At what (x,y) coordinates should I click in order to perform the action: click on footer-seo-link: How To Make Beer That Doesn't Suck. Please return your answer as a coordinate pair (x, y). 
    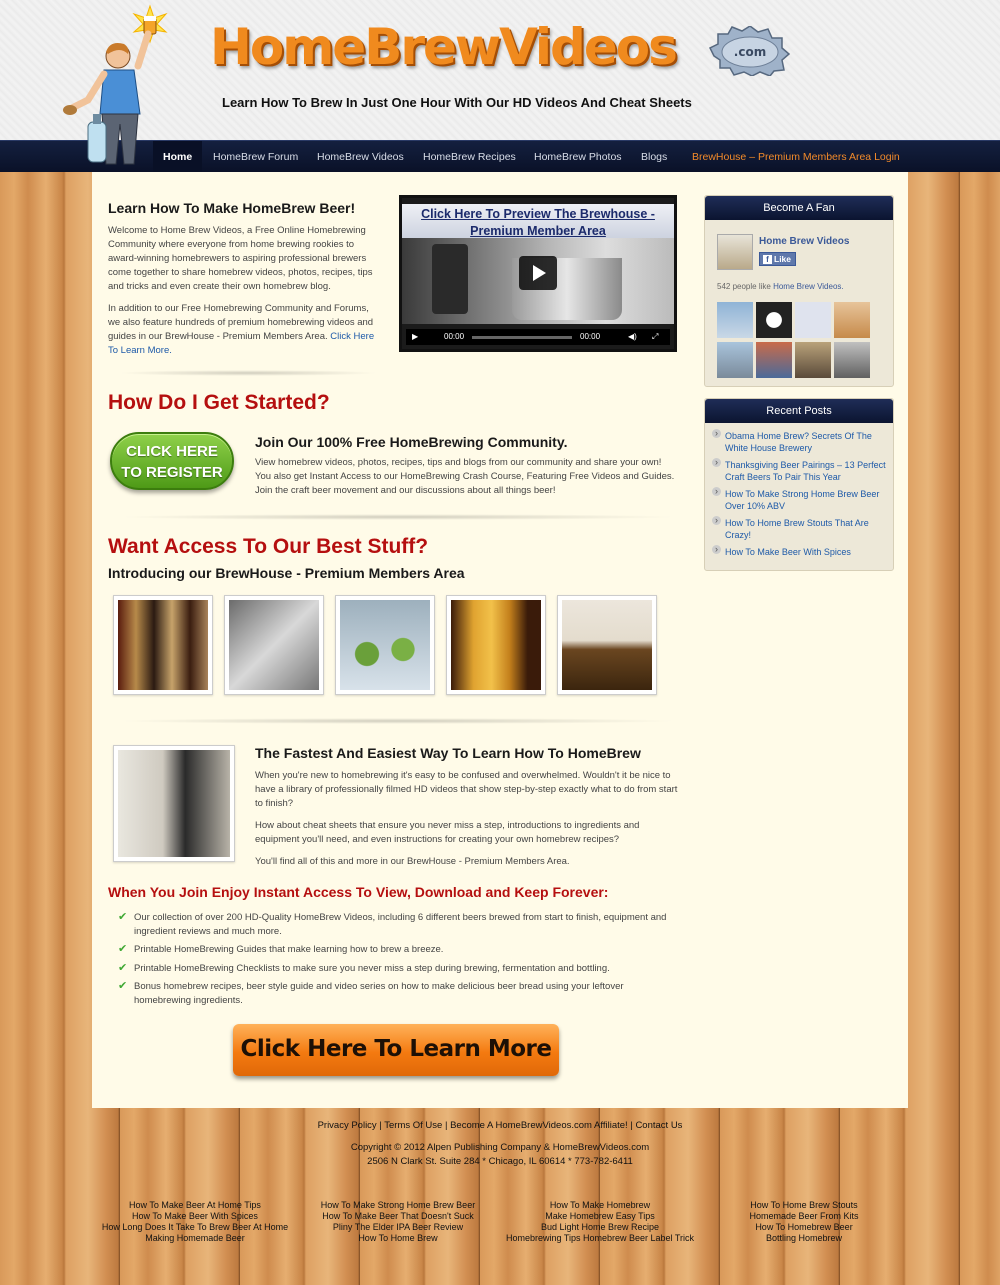
    Looking at the image, I should click on (398, 1216).